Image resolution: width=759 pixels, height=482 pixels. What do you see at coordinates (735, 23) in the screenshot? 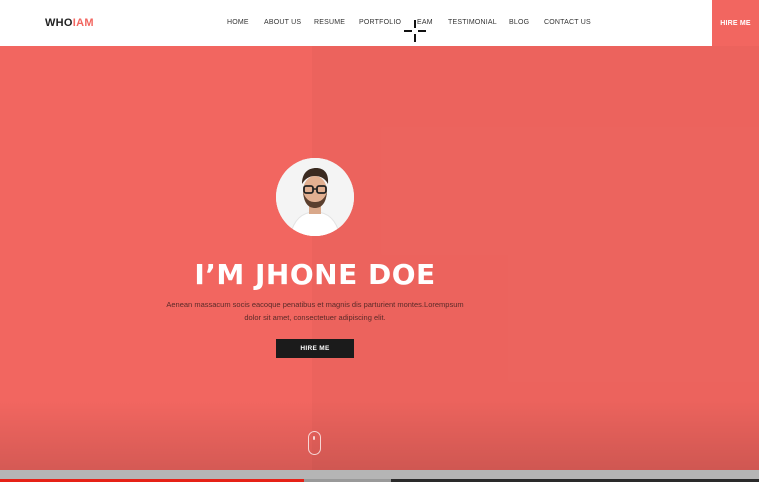
I see `header-hire-me-button: HIRE ME` at bounding box center [735, 23].